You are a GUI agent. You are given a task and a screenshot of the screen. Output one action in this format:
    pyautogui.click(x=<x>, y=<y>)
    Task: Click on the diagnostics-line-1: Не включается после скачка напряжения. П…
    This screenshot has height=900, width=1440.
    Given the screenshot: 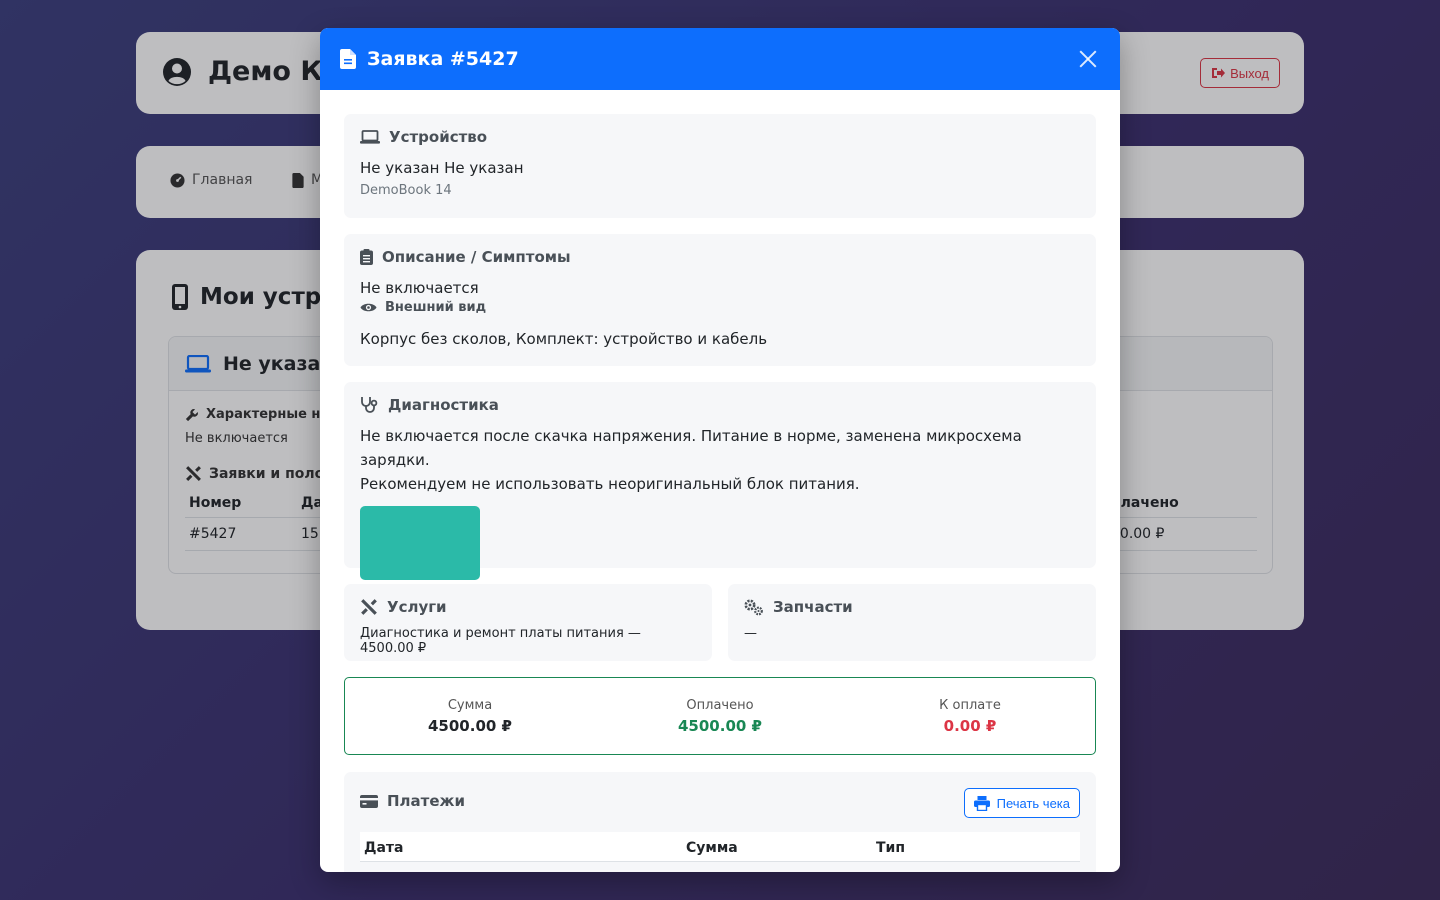 What is the action you would take?
    pyautogui.click(x=691, y=448)
    